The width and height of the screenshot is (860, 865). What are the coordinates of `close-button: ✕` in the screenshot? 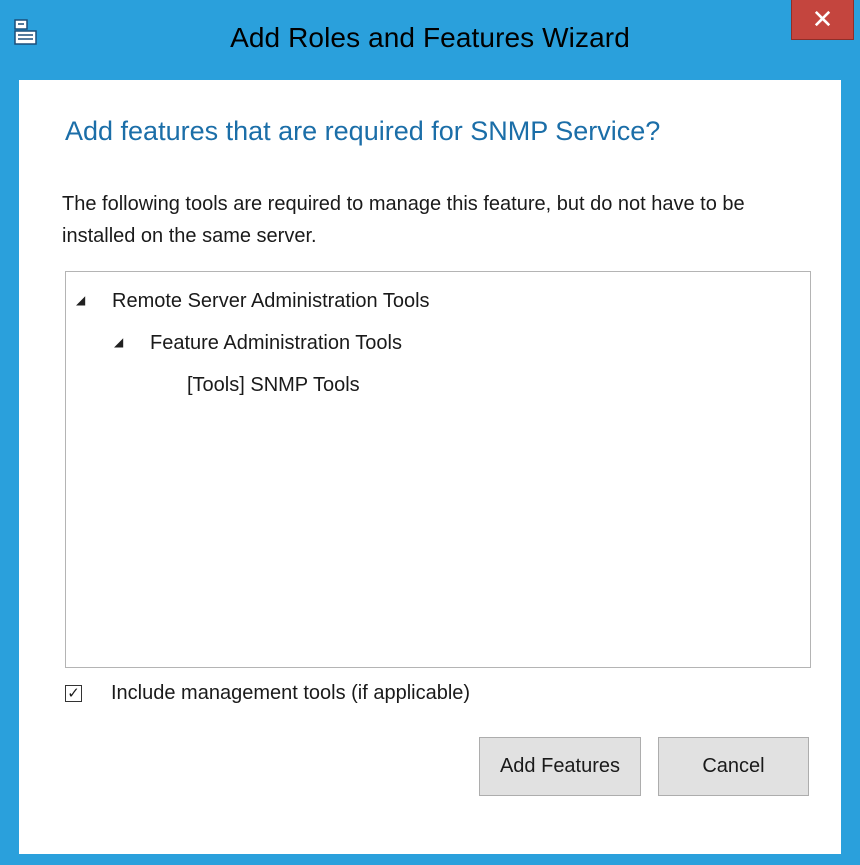 It's located at (822, 20).